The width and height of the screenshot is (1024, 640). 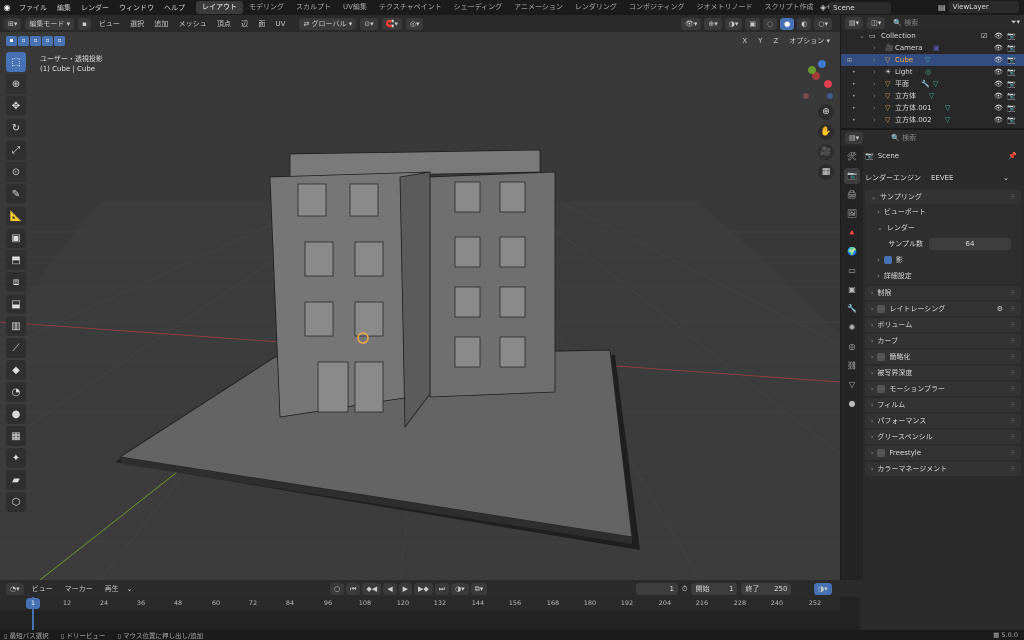 I want to click on tab-compositing: コンポジティング, so click(x=657, y=7).